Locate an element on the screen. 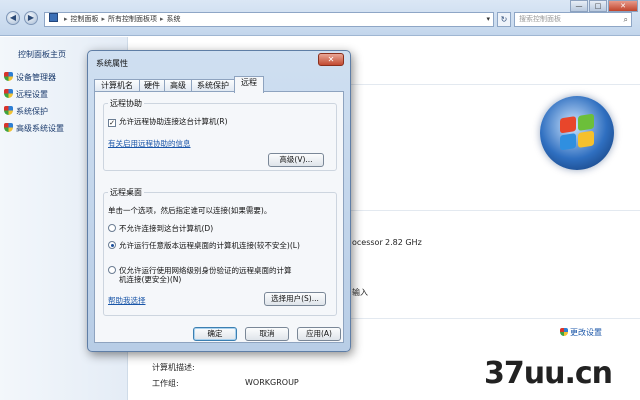 This screenshot has height=400, width=640. tab-remote: 远程 is located at coordinates (249, 84).